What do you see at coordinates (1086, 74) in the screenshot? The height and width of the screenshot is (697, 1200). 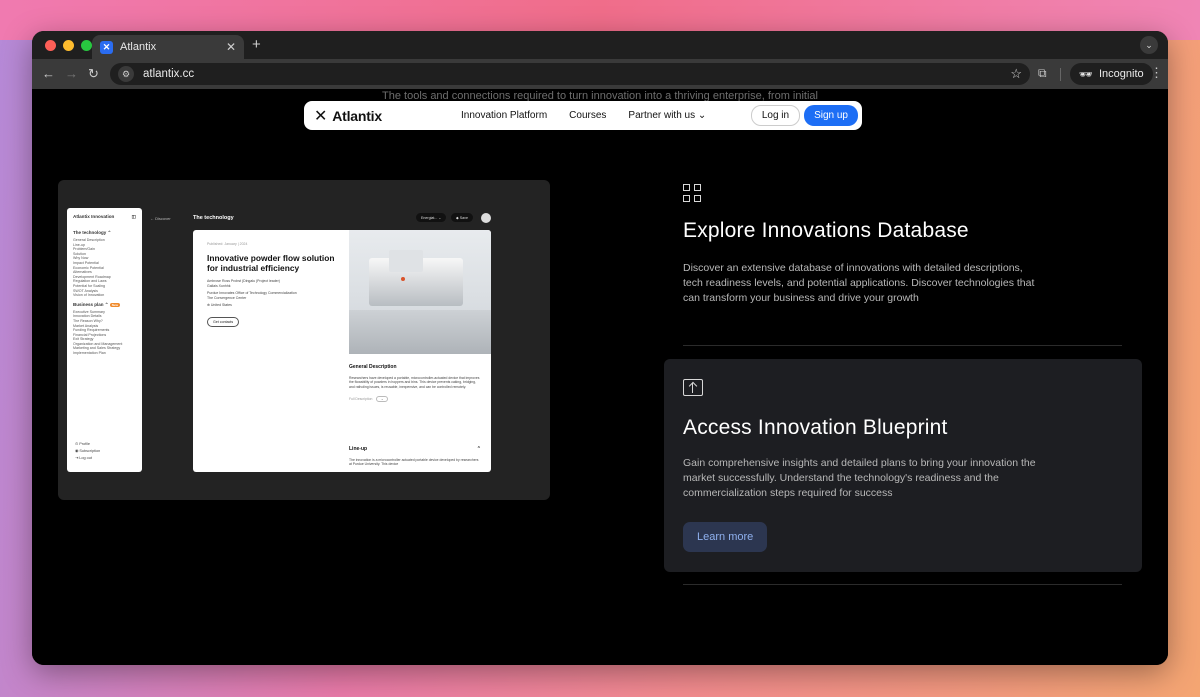 I see `incognito-icon: 🕶` at bounding box center [1086, 74].